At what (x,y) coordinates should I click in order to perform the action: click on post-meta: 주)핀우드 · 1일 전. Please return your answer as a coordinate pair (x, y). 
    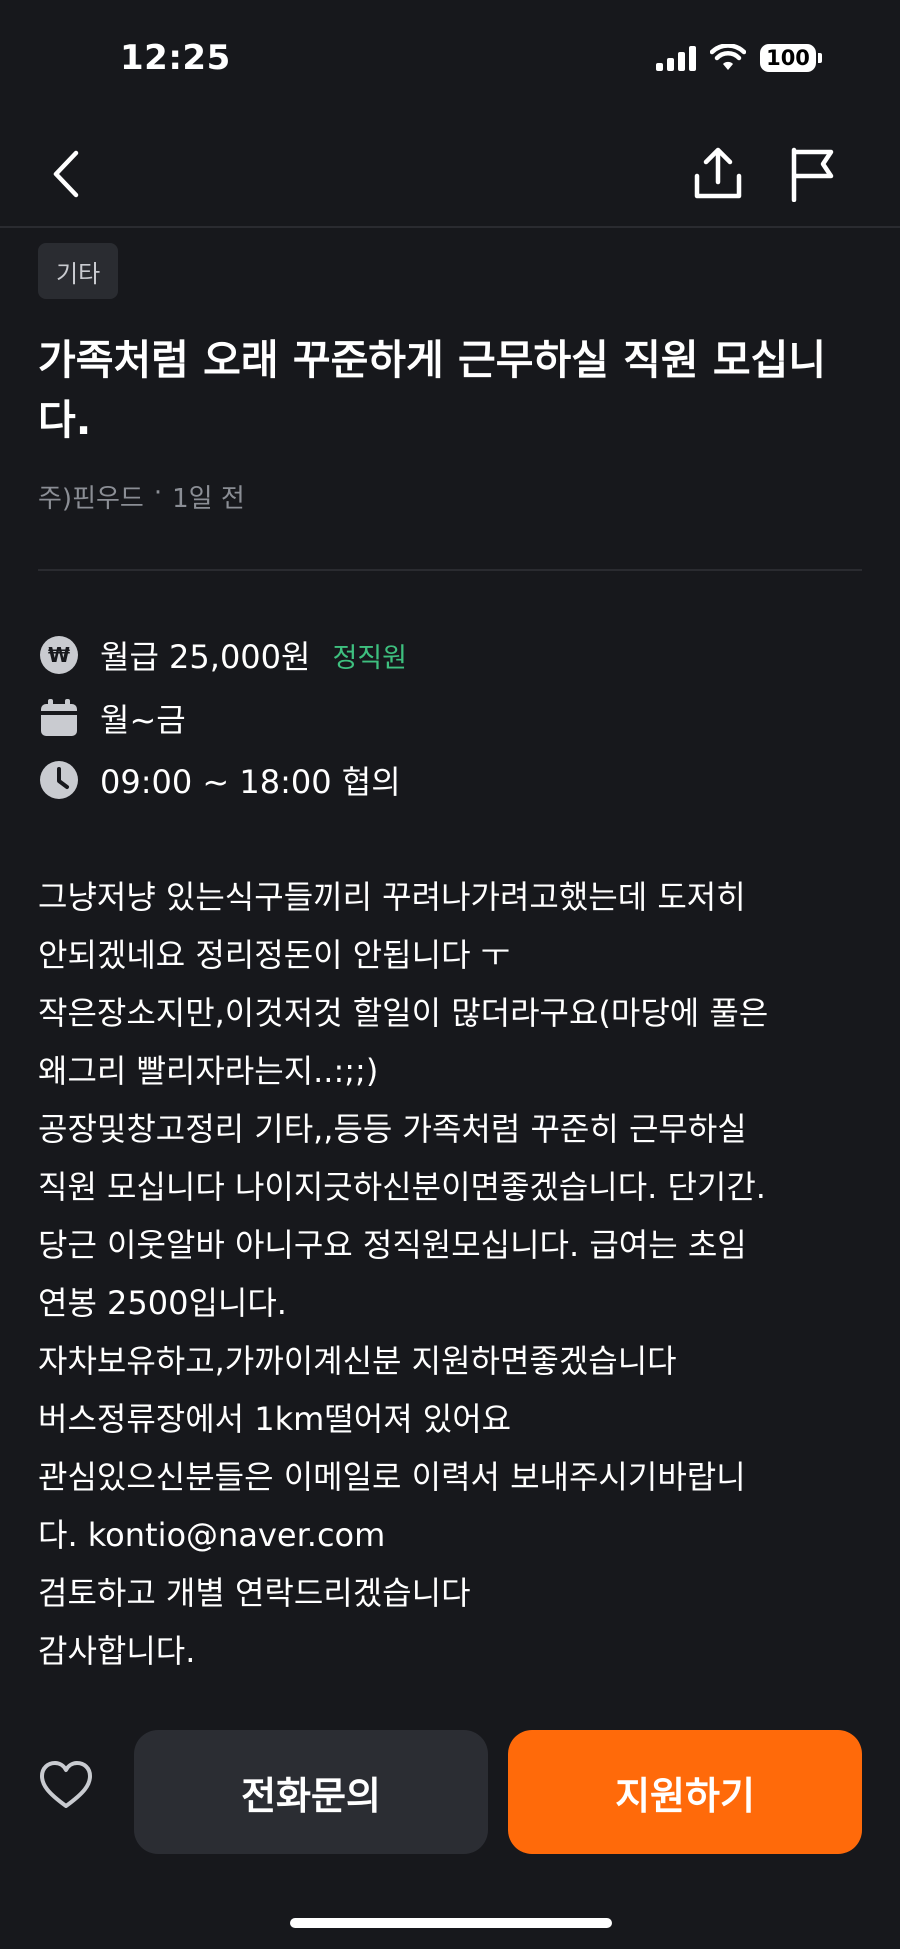
    Looking at the image, I should click on (141, 496).